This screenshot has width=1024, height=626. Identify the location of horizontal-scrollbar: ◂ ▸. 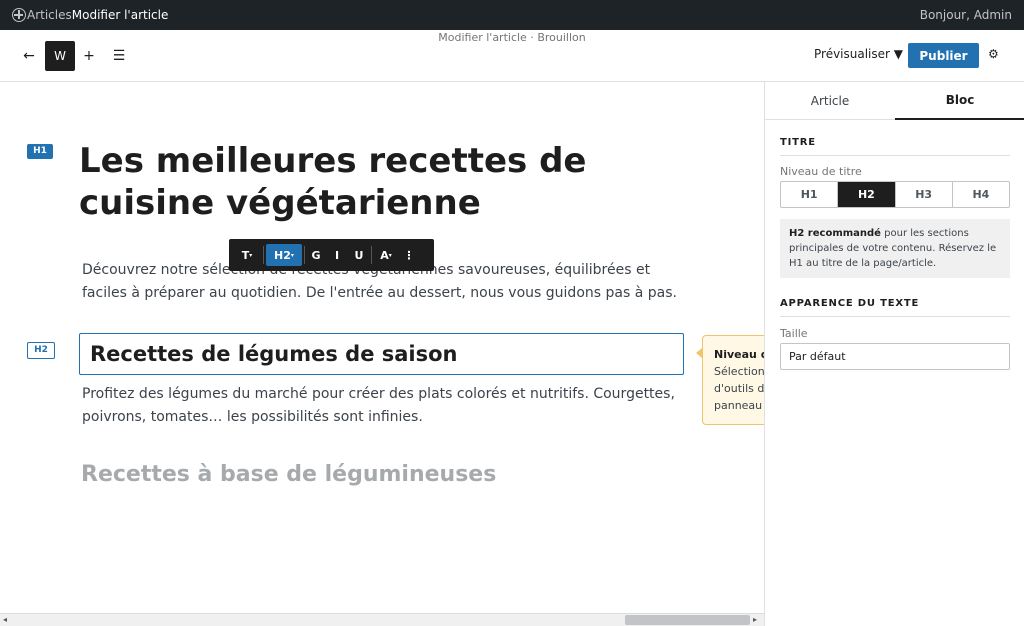
(382, 619).